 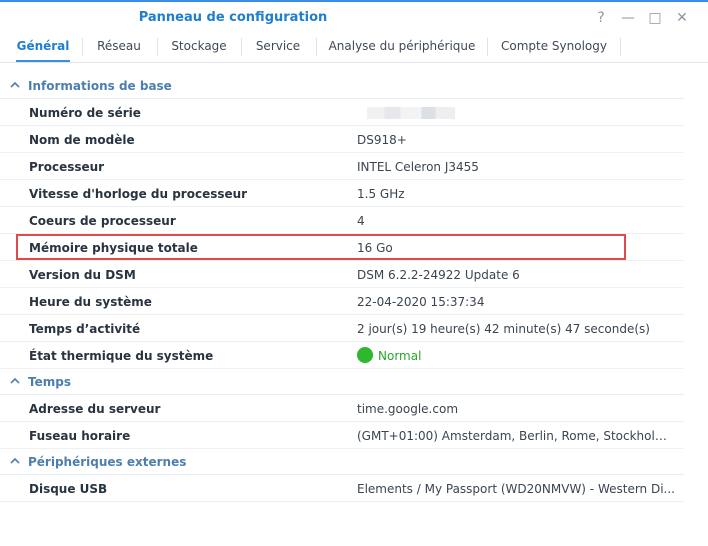 What do you see at coordinates (601, 18) in the screenshot?
I see `help-icon: ?` at bounding box center [601, 18].